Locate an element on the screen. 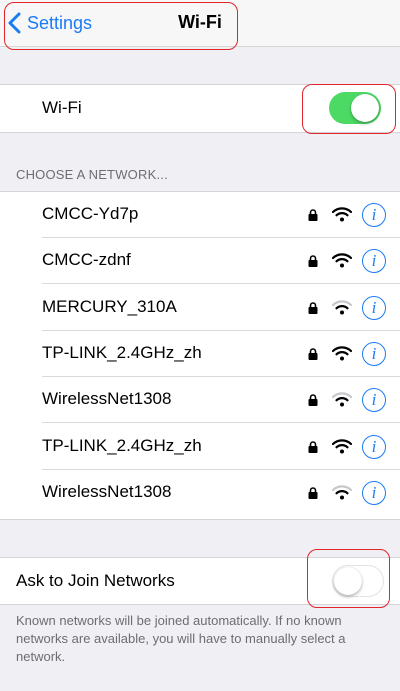  navigation-bar: Settings Wi-Fi is located at coordinates (200, 23).